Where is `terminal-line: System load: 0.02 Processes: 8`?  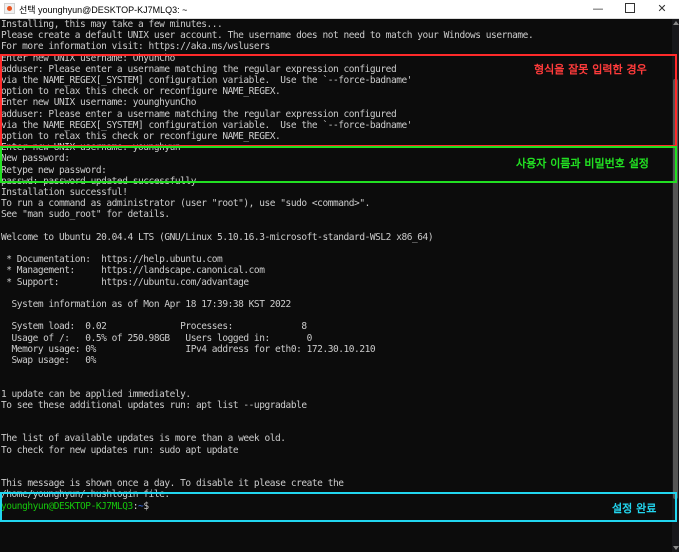 terminal-line: System load: 0.02 Processes: 8 is located at coordinates (154, 327).